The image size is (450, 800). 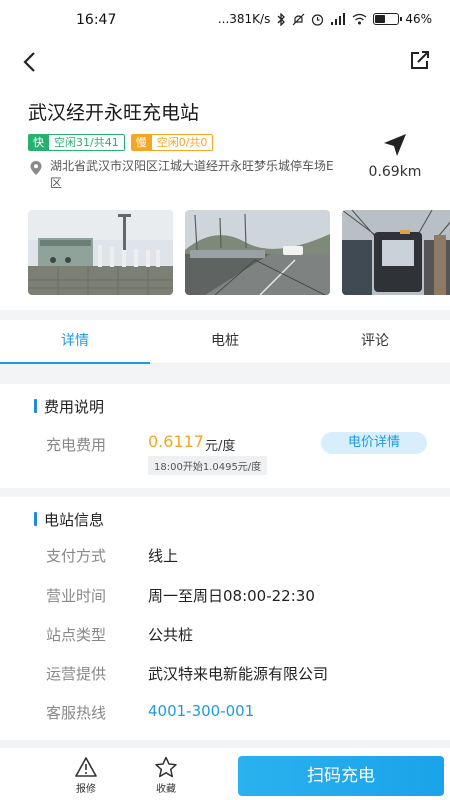 I want to click on info-key: 客服热线, so click(x=76, y=713).